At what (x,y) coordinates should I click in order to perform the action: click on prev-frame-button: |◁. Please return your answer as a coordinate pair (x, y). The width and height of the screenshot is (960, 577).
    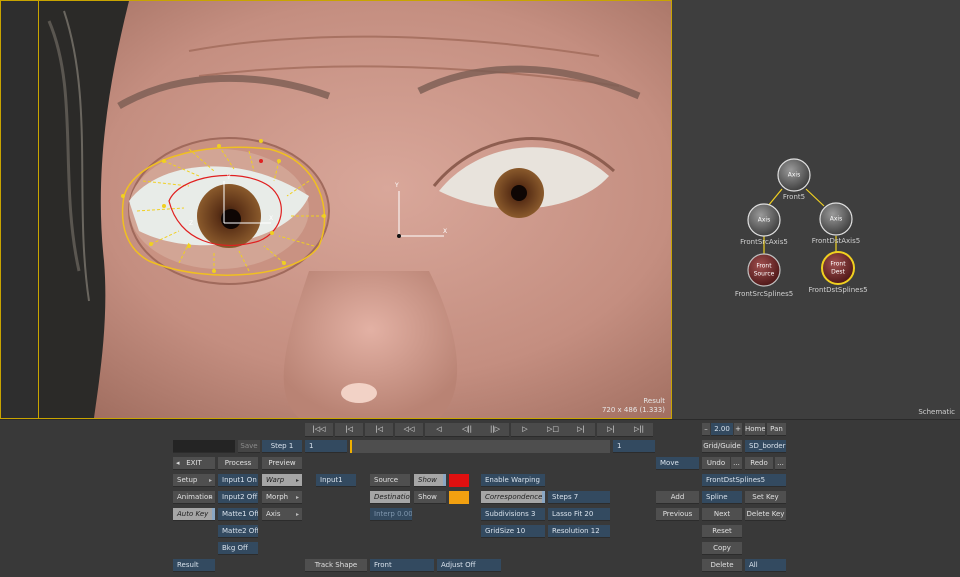
    Looking at the image, I should click on (379, 430).